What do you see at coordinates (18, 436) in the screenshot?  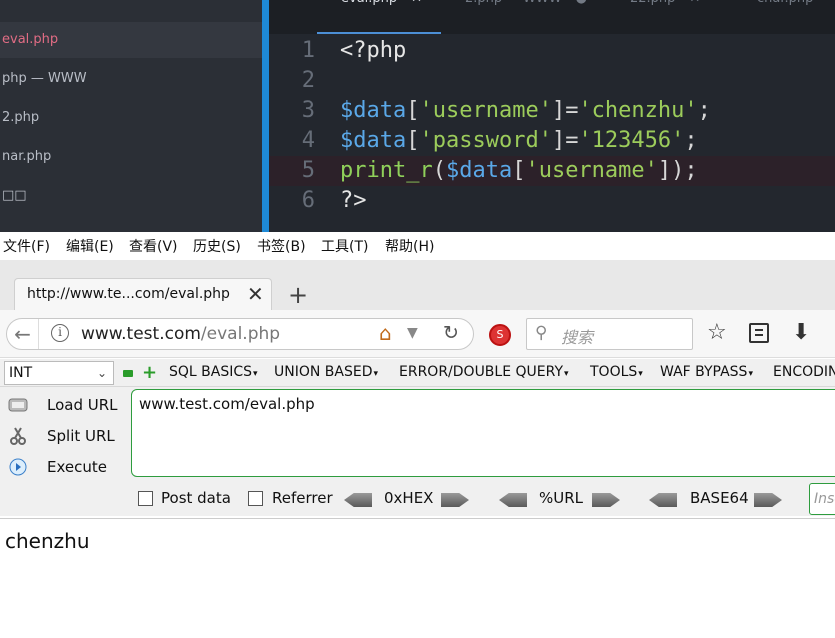 I see `split-url-icon` at bounding box center [18, 436].